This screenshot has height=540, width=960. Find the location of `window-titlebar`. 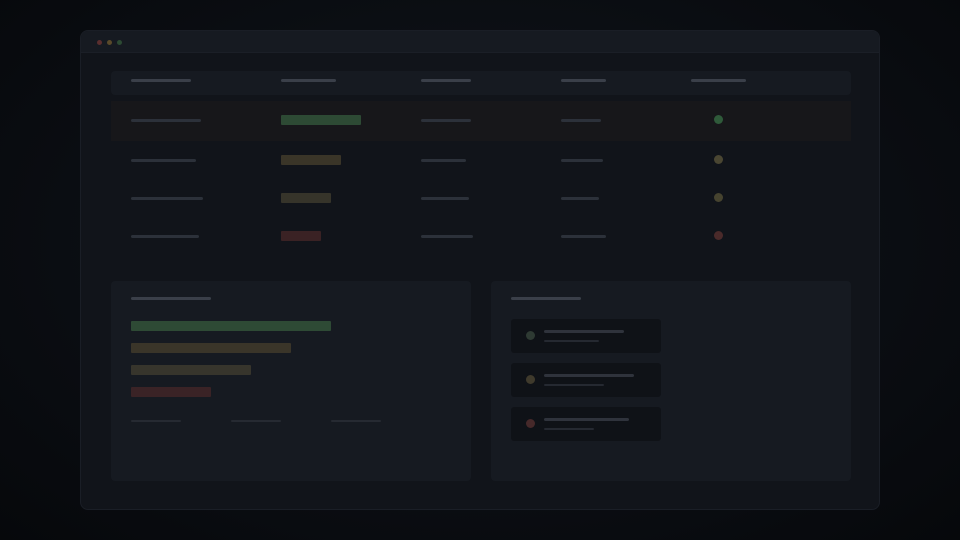

window-titlebar is located at coordinates (480, 42).